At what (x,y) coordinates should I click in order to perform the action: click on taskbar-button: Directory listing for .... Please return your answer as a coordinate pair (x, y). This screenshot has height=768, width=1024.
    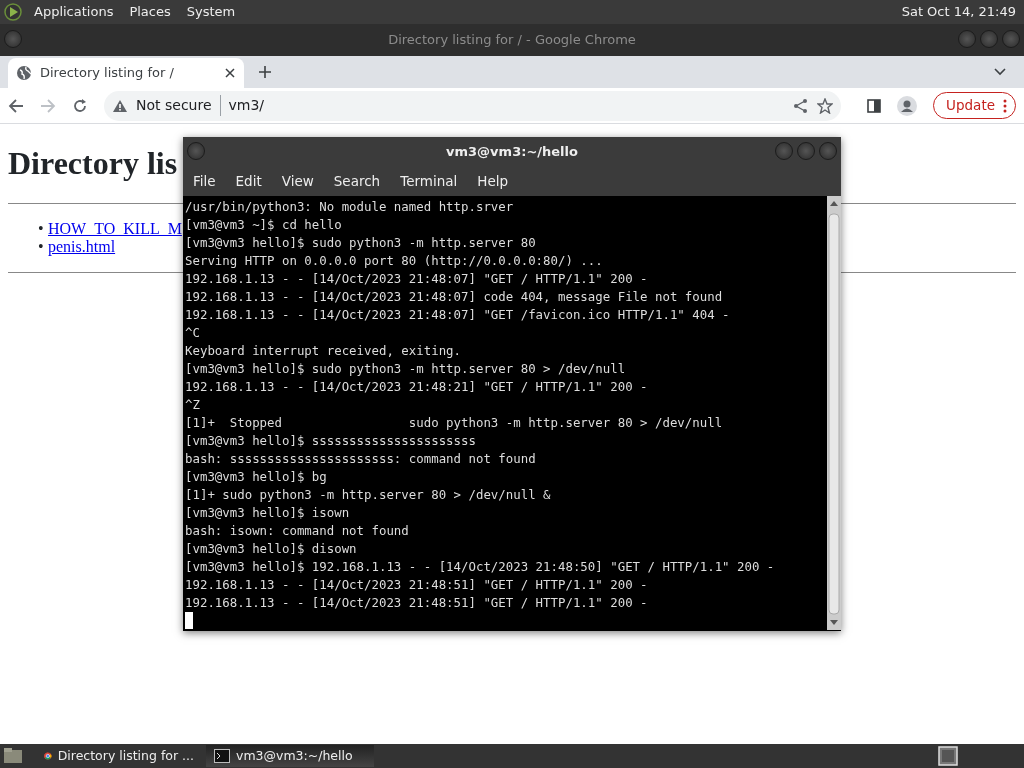
    Looking at the image, I should click on (119, 756).